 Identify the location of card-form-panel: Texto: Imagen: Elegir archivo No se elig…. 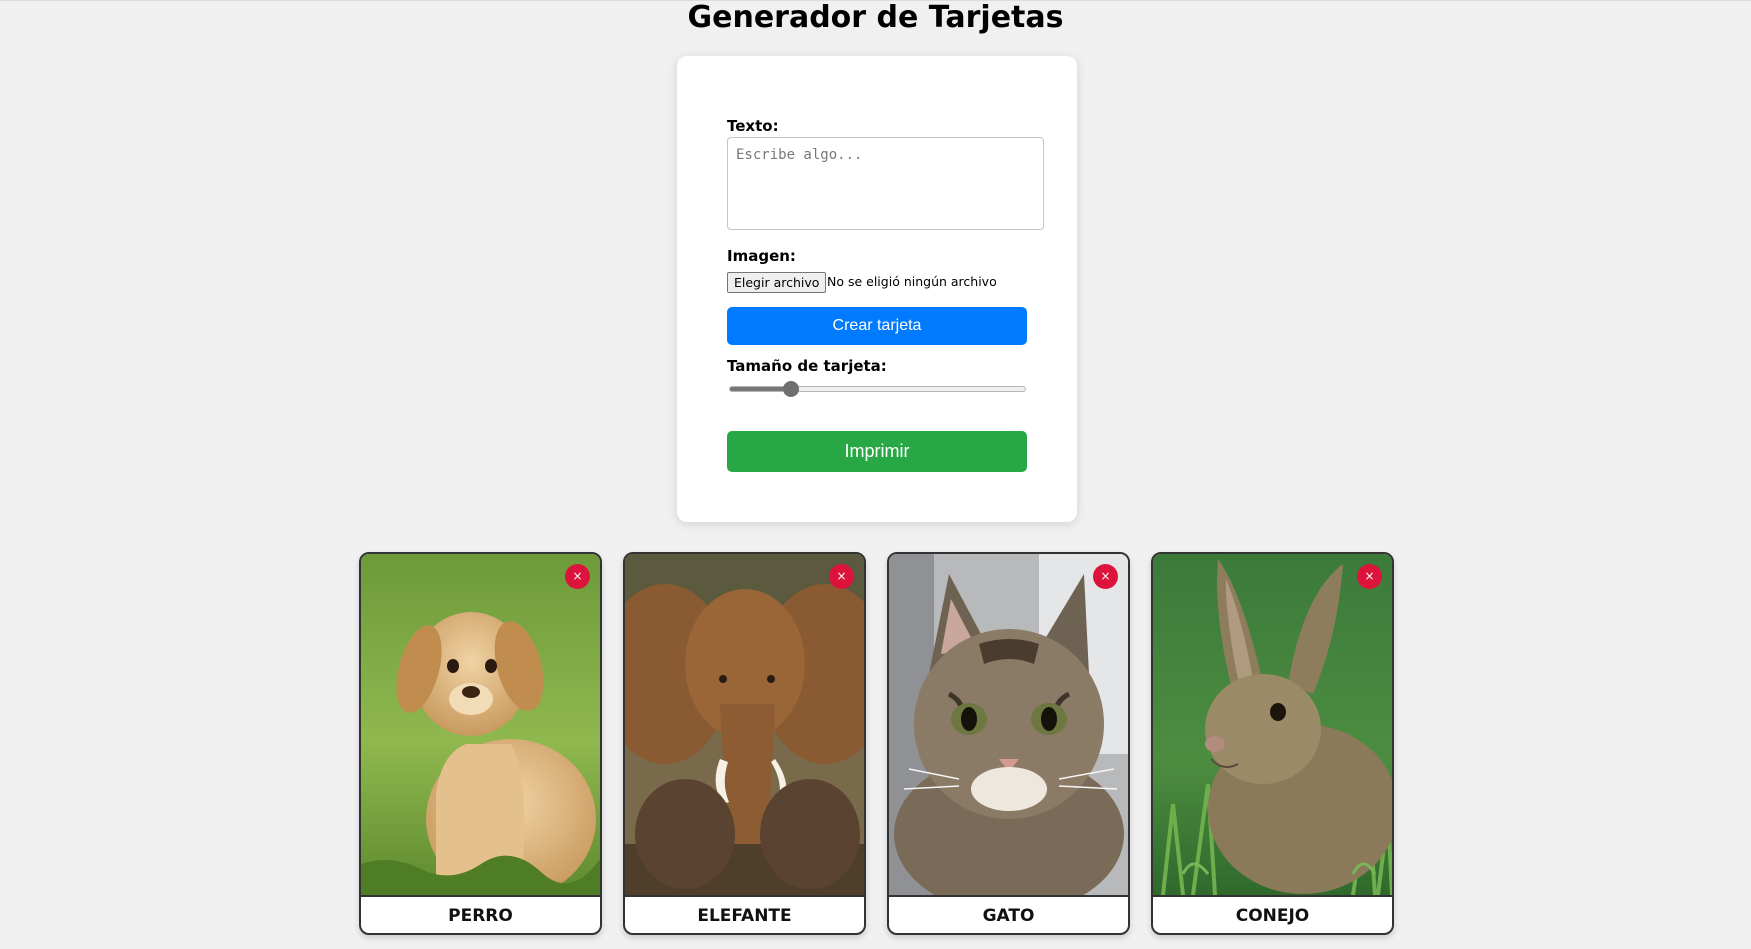
(877, 289).